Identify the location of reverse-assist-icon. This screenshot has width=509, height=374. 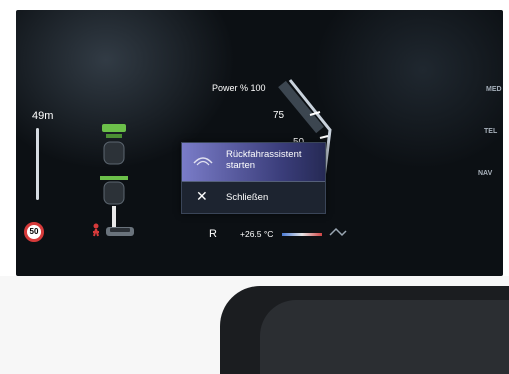
(203, 161).